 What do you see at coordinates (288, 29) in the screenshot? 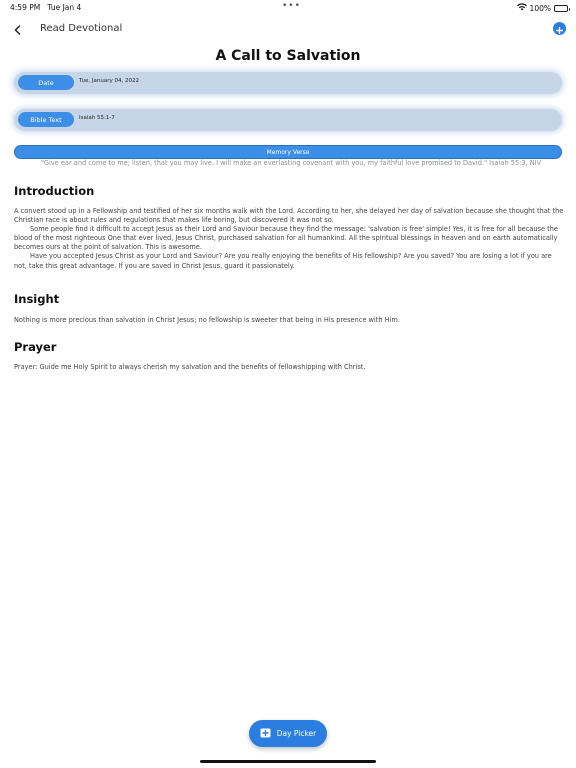
I see `navigation-bar: Read Devotional` at bounding box center [288, 29].